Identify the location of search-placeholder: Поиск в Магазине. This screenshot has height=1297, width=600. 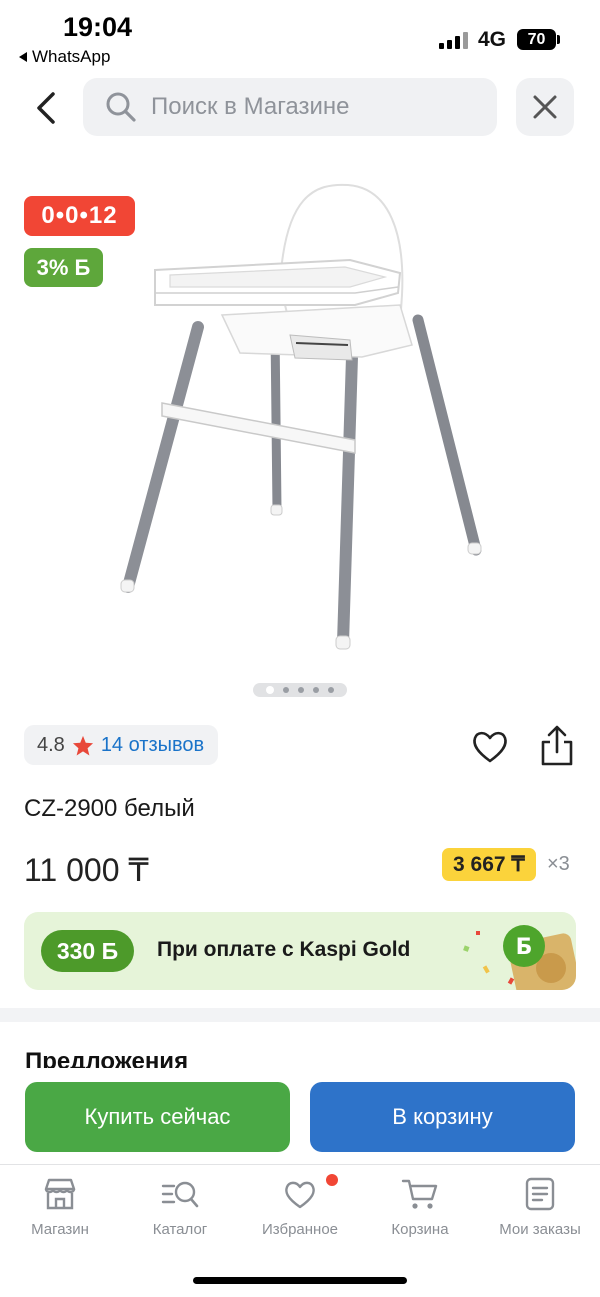
(250, 106).